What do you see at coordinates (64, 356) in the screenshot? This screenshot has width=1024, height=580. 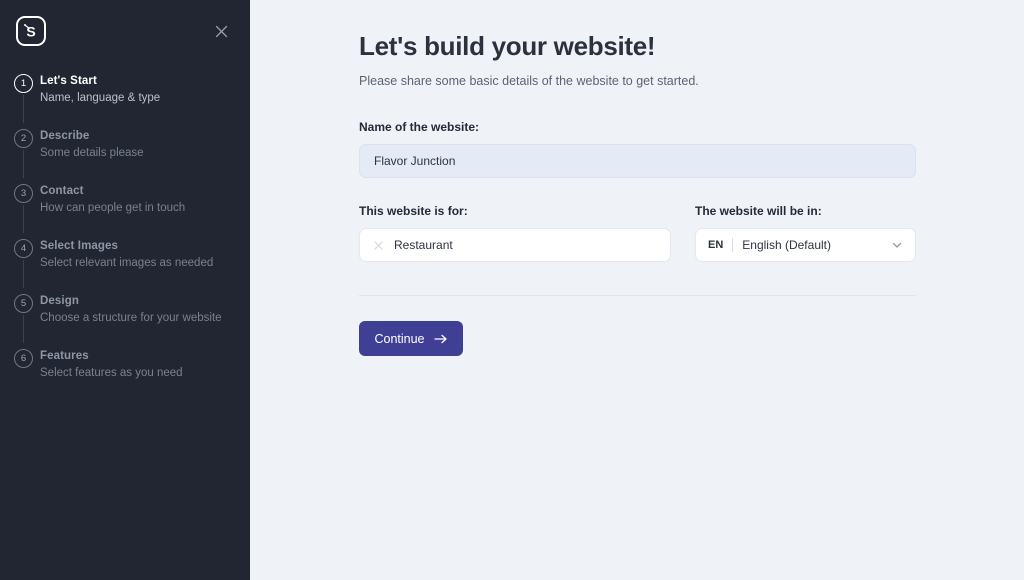 I see `step-title: Features` at bounding box center [64, 356].